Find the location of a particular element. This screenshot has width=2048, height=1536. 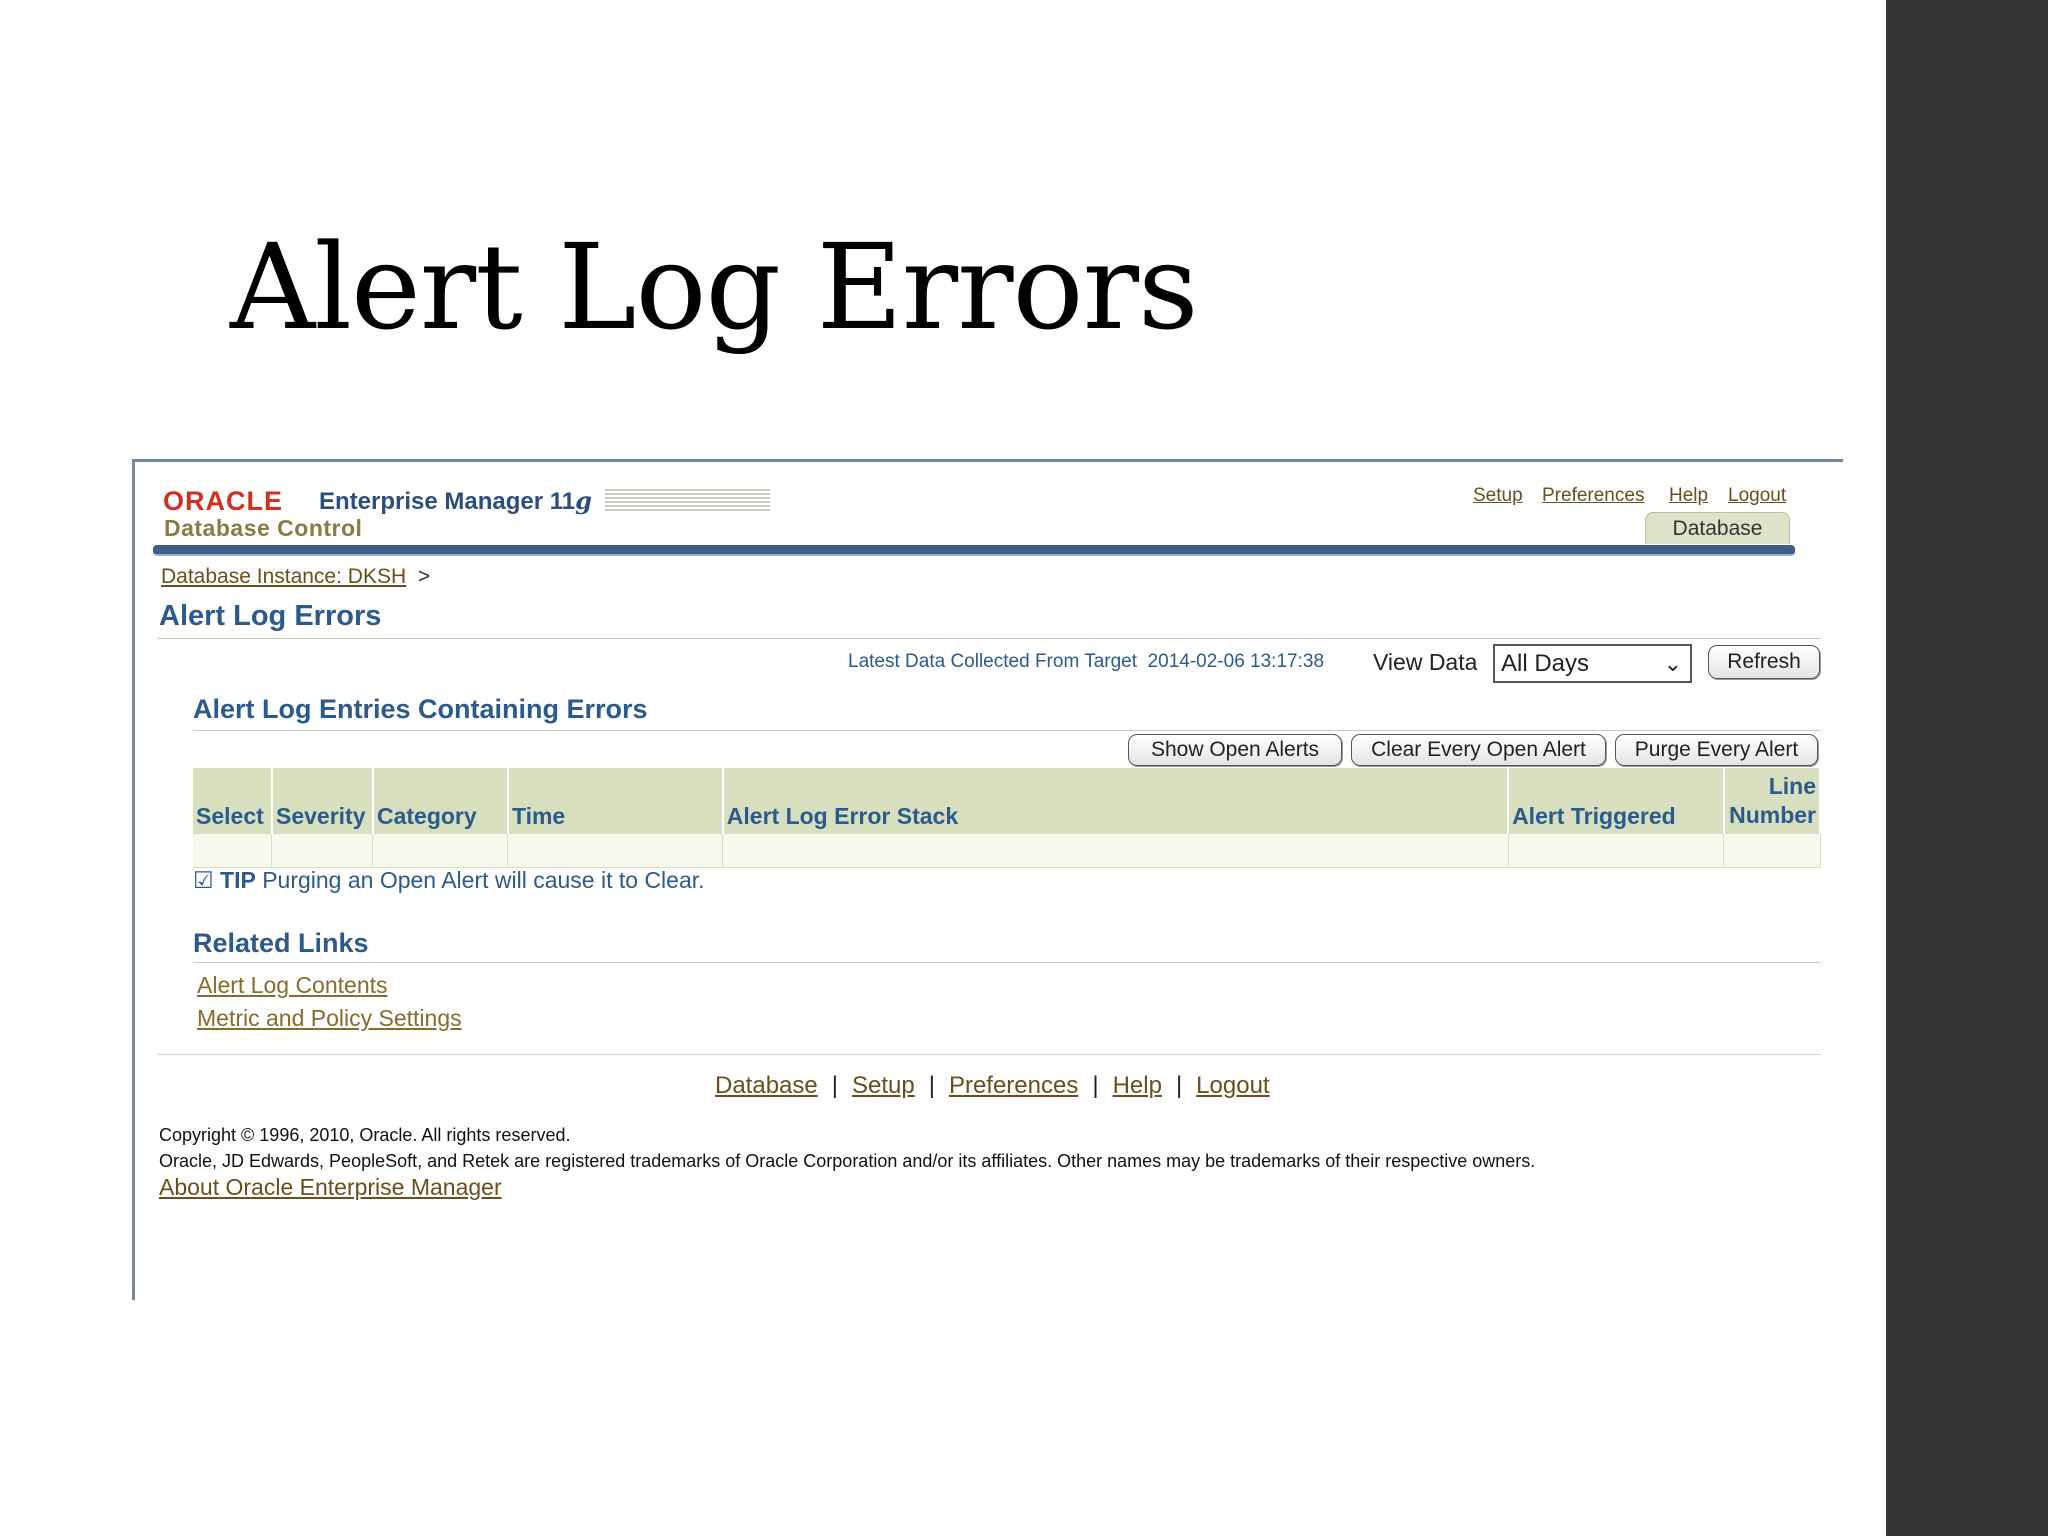

oracle-logo: ORACLE is located at coordinates (223, 501).